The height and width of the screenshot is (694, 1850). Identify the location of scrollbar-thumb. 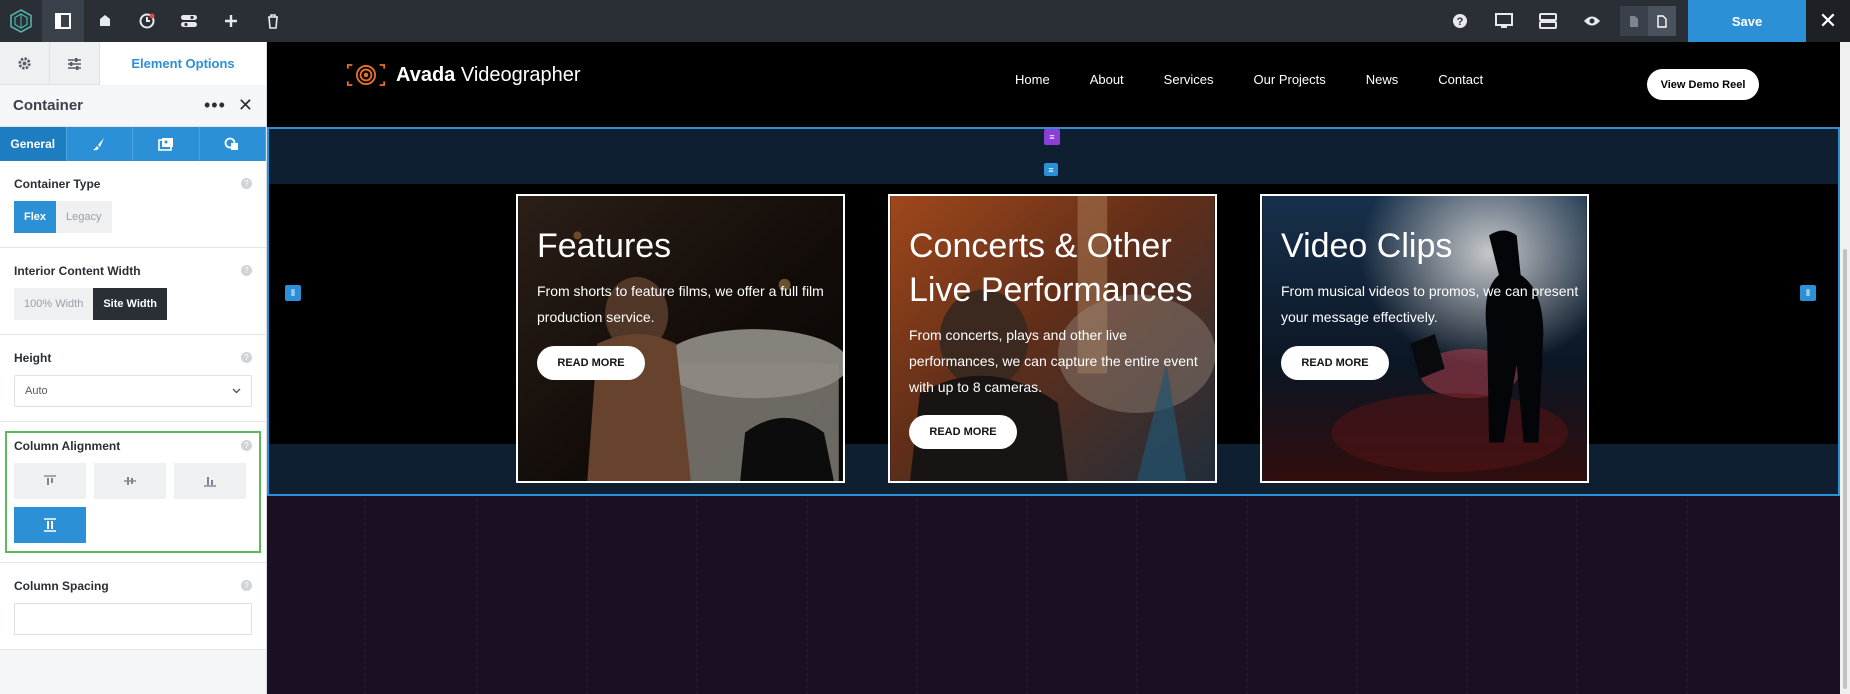
(1845, 469).